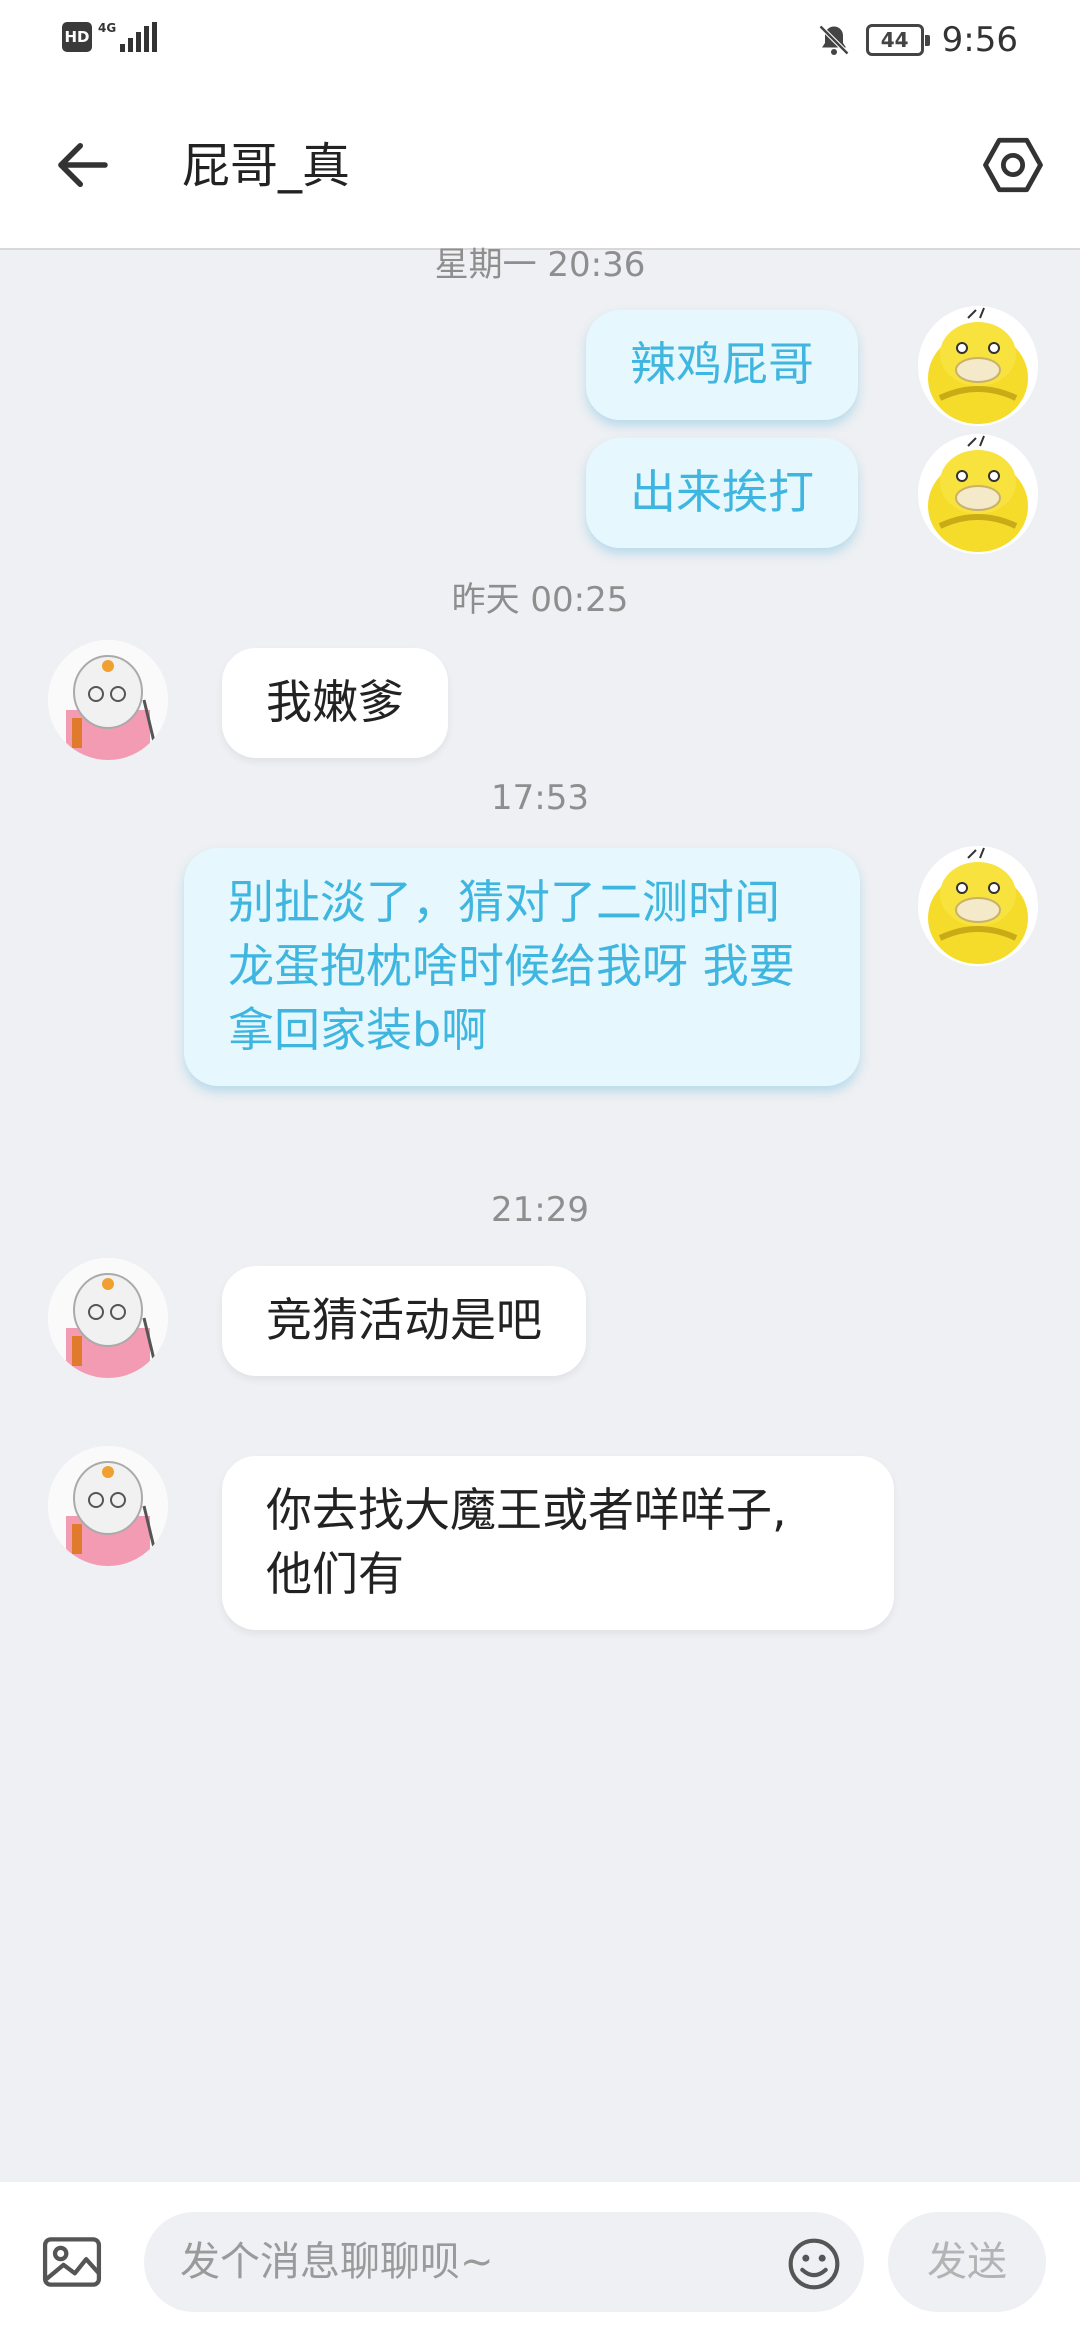 Image resolution: width=1080 pixels, height=2340 pixels. I want to click on message-line: 龙蛋抱枕啥时候给我呀 我要, so click(511, 966).